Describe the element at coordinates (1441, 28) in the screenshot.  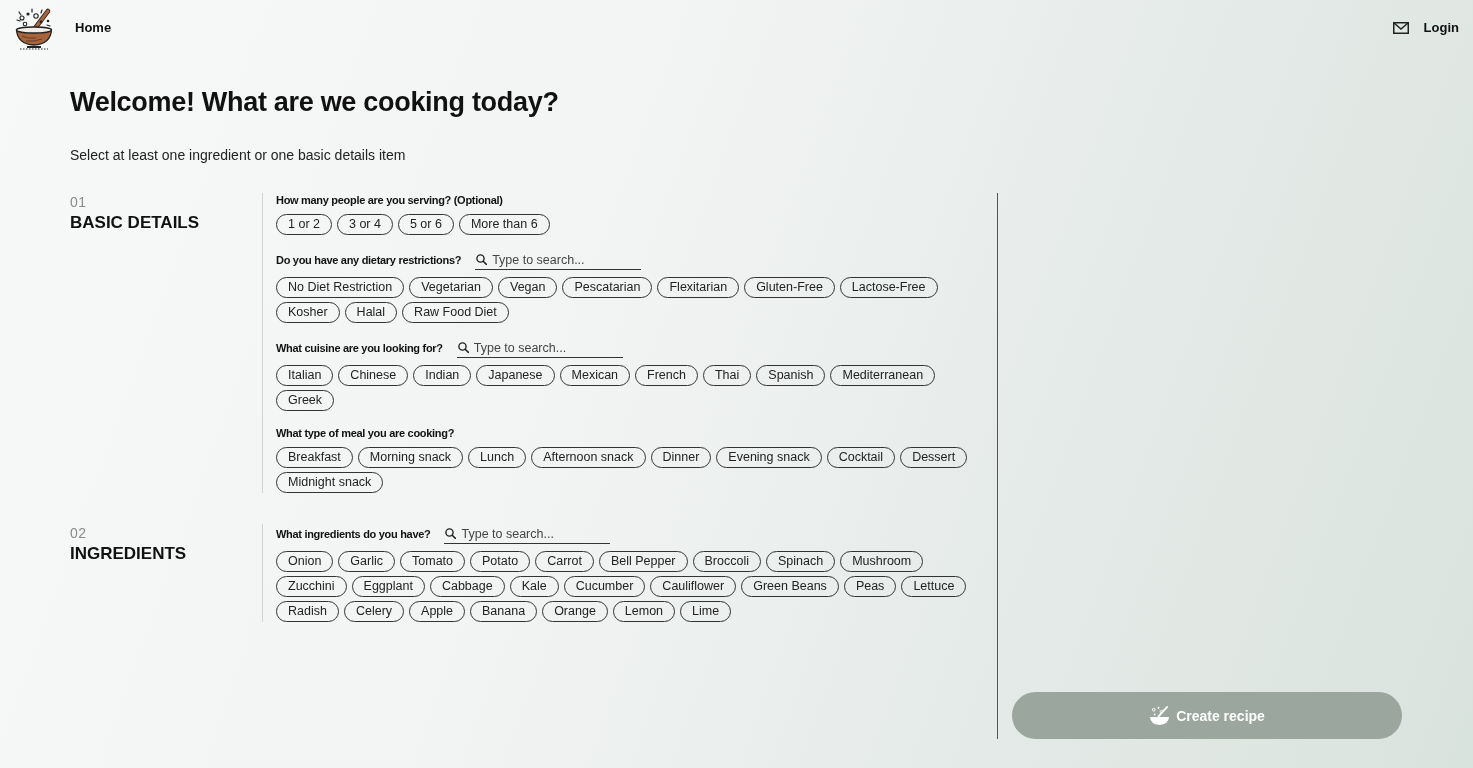
I see `login-link: Login` at that location.